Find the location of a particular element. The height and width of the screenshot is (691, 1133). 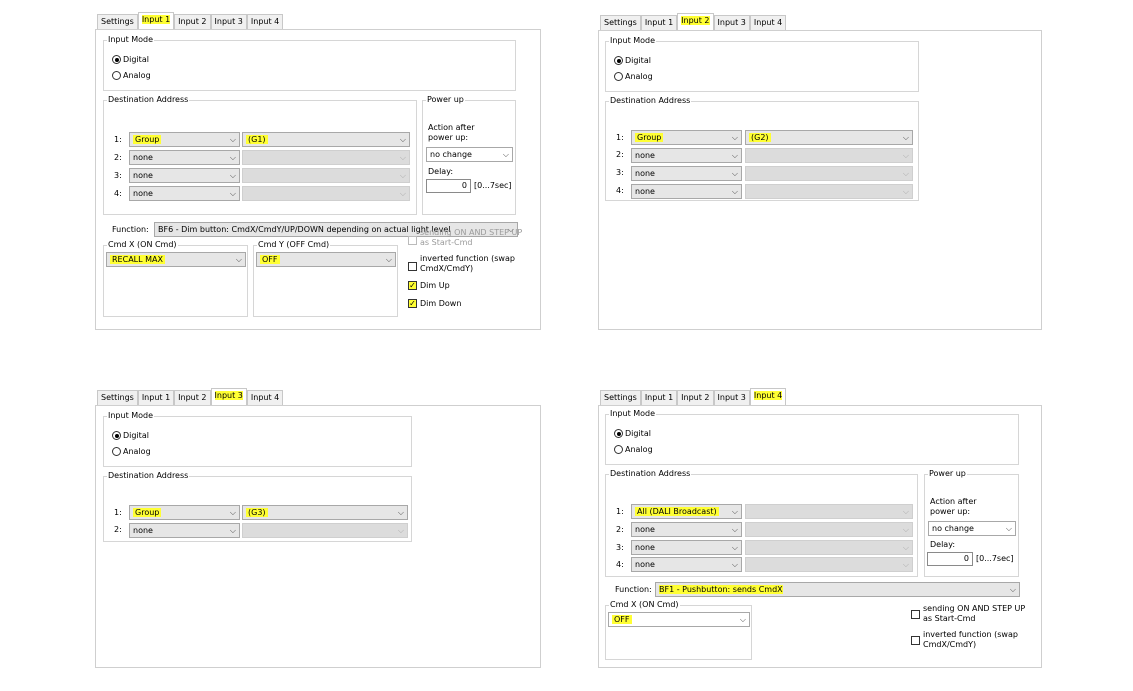

power-up-title: Power up is located at coordinates (947, 473).